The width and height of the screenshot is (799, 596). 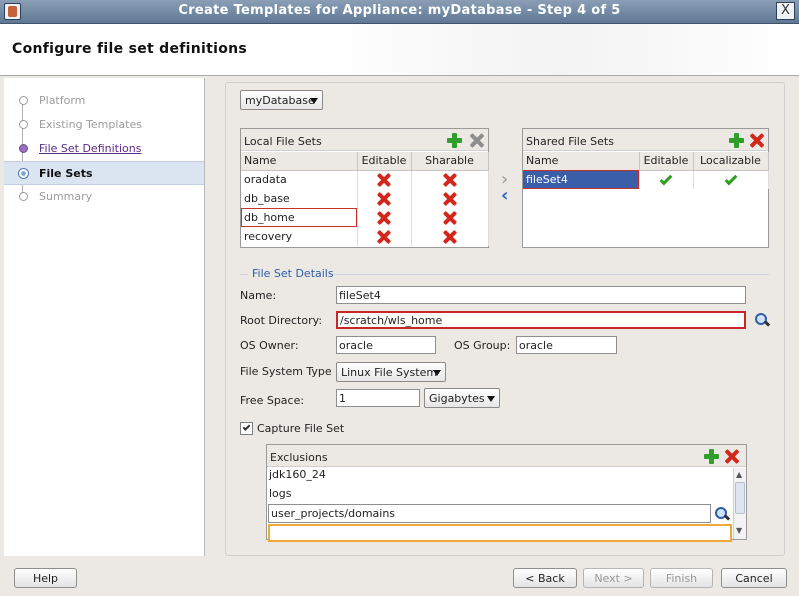 What do you see at coordinates (740, 498) in the screenshot?
I see `scroll-thumb` at bounding box center [740, 498].